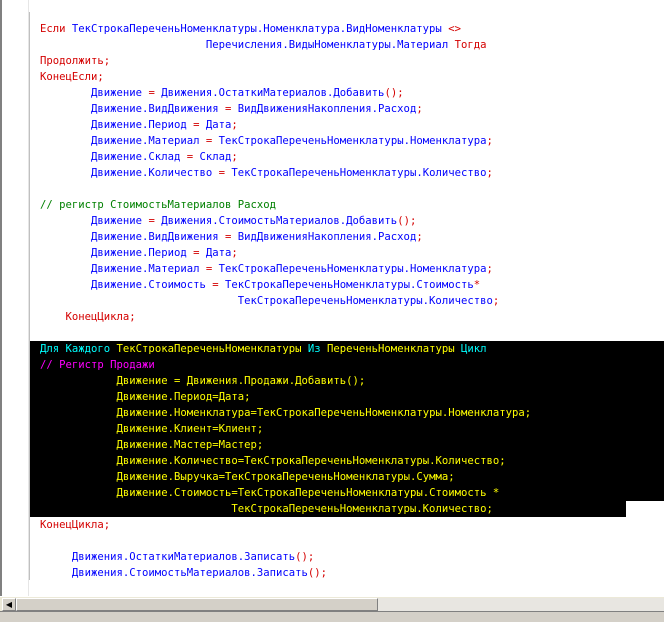  Describe the element at coordinates (352, 365) in the screenshot. I see `code-line: // Регистр Продажи` at that location.